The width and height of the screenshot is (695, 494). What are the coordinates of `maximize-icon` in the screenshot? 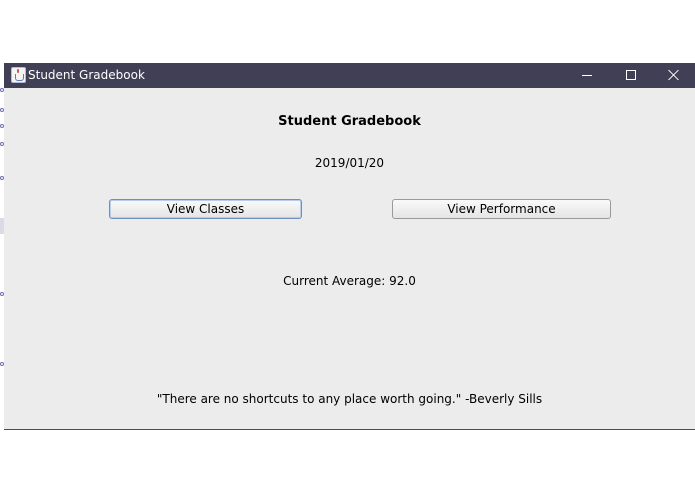 It's located at (631, 75).